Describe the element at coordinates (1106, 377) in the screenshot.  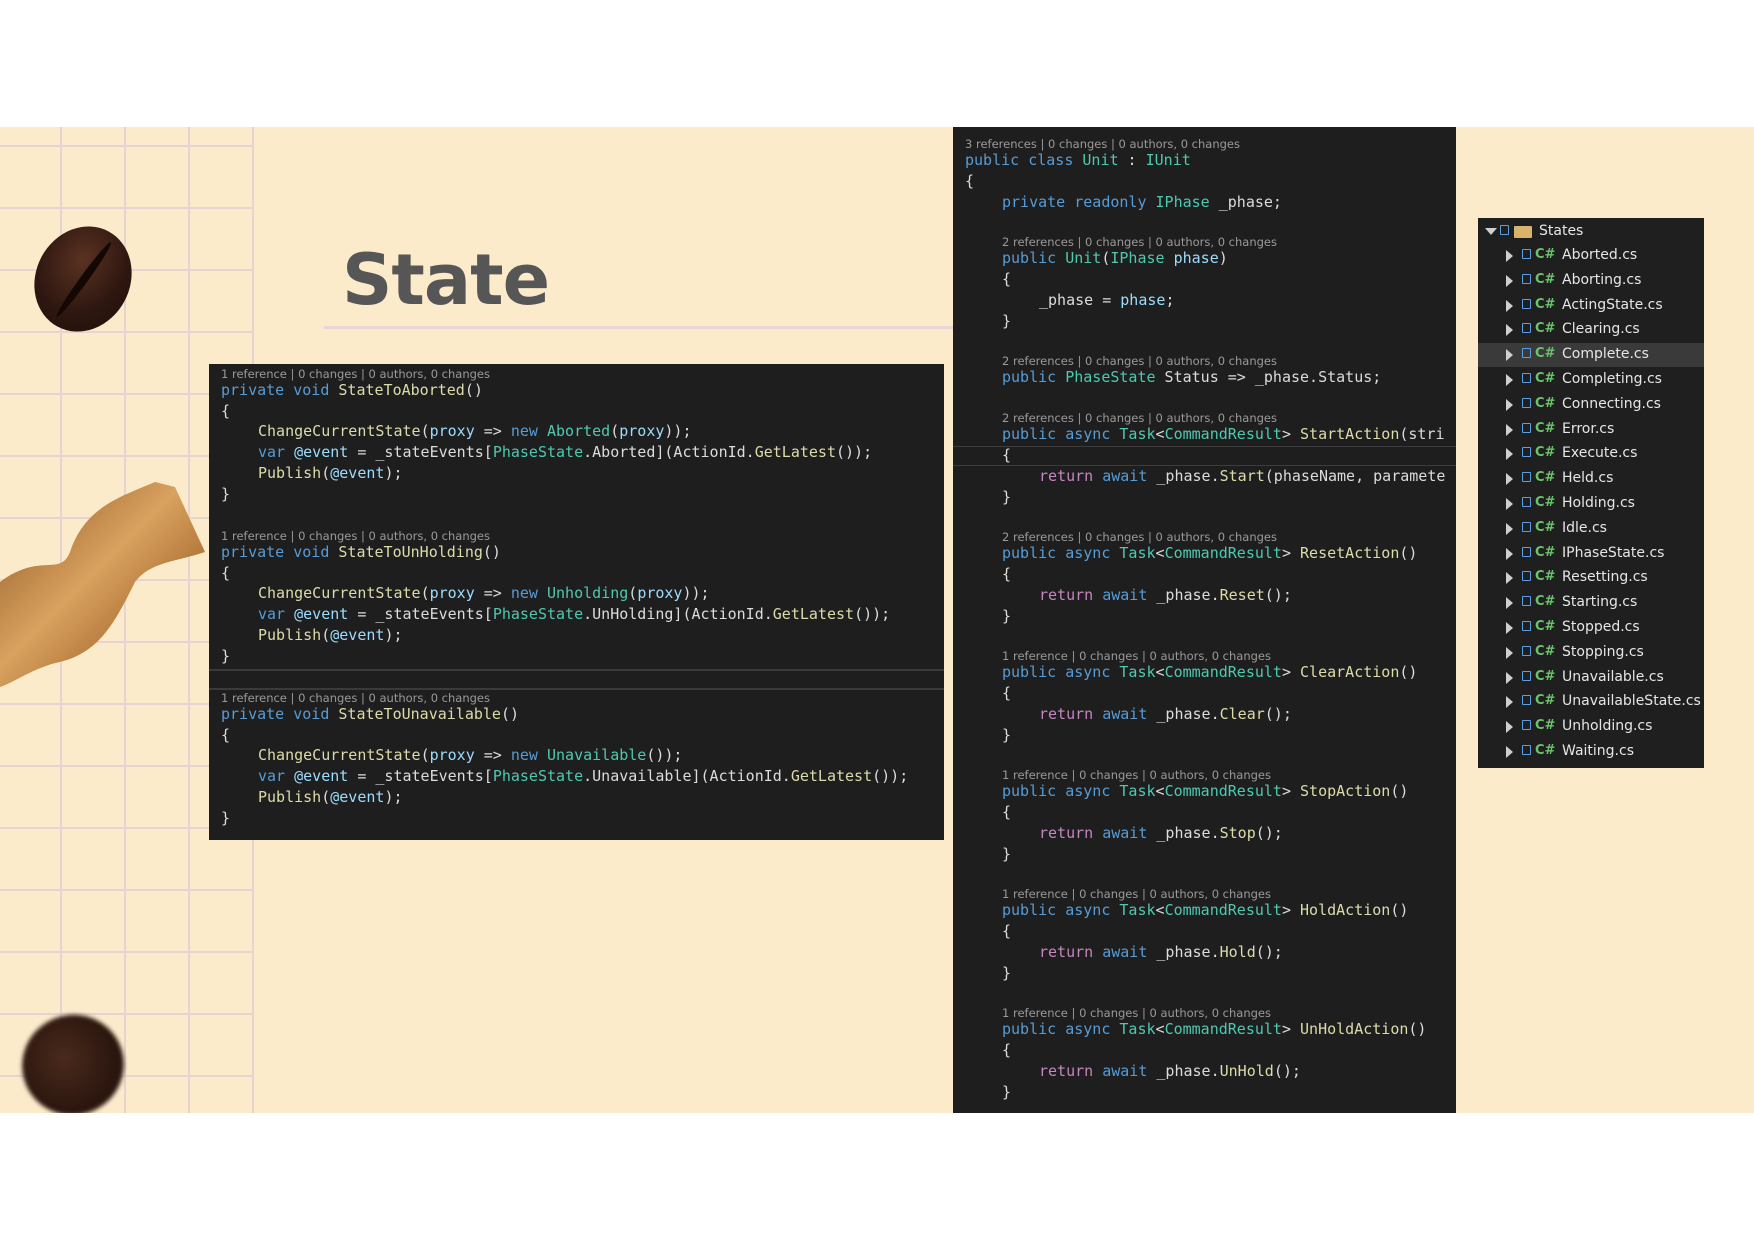
I see `type-name: PhaseState` at that location.